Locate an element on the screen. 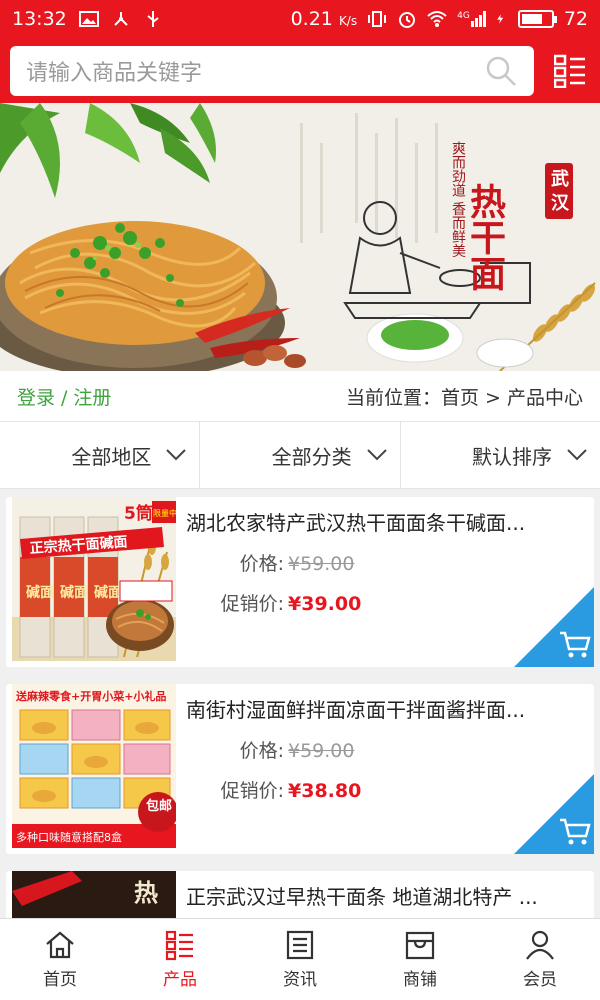  header: 请输入商品关键字 is located at coordinates (300, 70).